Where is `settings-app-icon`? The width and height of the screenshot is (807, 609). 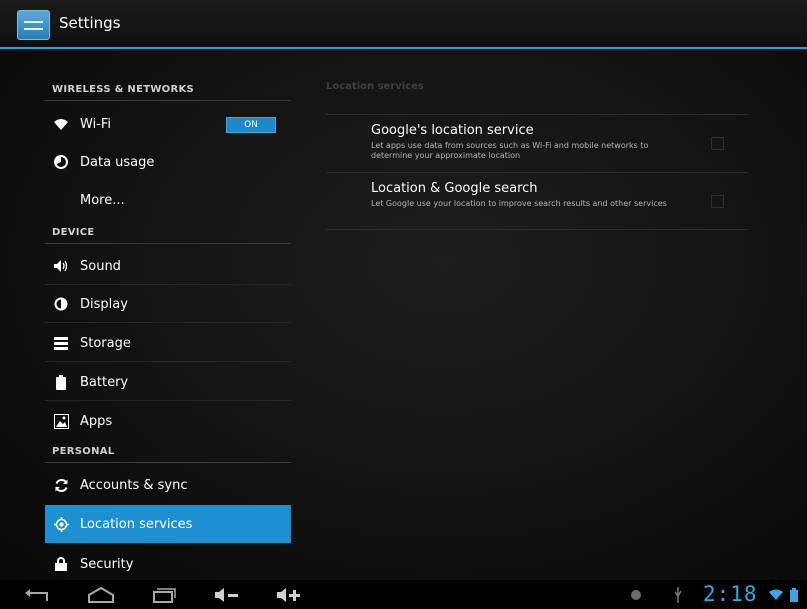
settings-app-icon is located at coordinates (33, 25).